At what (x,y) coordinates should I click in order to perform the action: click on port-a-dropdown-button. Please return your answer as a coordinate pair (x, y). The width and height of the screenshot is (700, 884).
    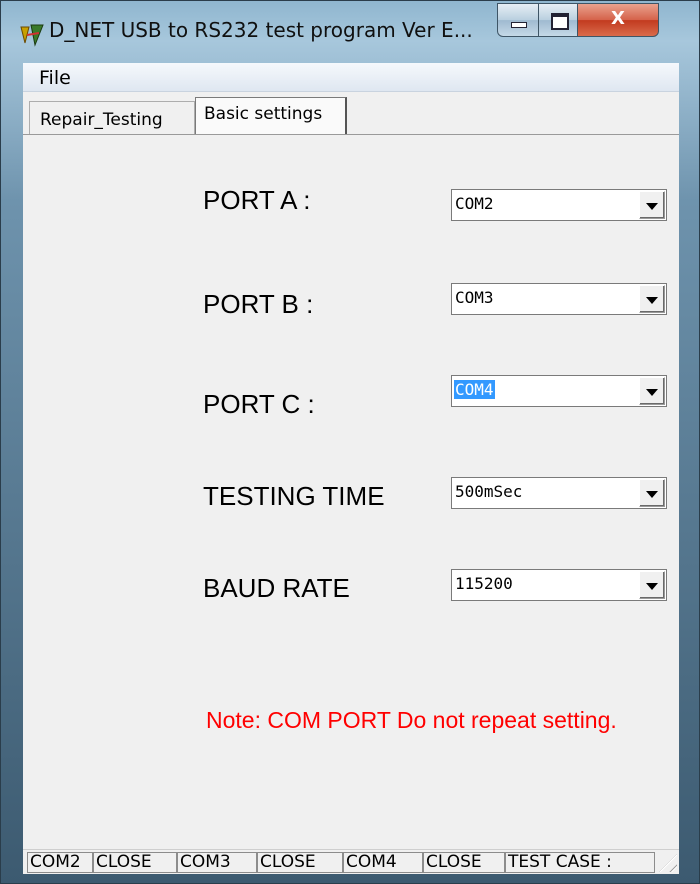
    Looking at the image, I should click on (652, 205).